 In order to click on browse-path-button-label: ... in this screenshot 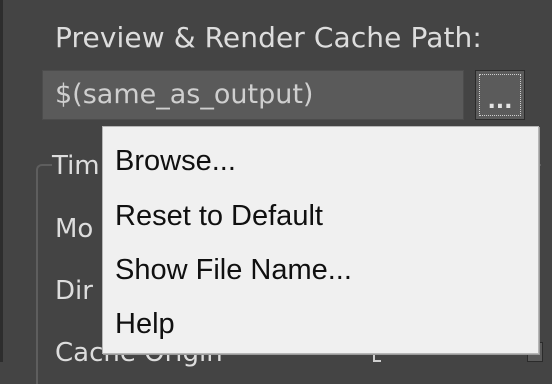, I will do `click(500, 101)`.